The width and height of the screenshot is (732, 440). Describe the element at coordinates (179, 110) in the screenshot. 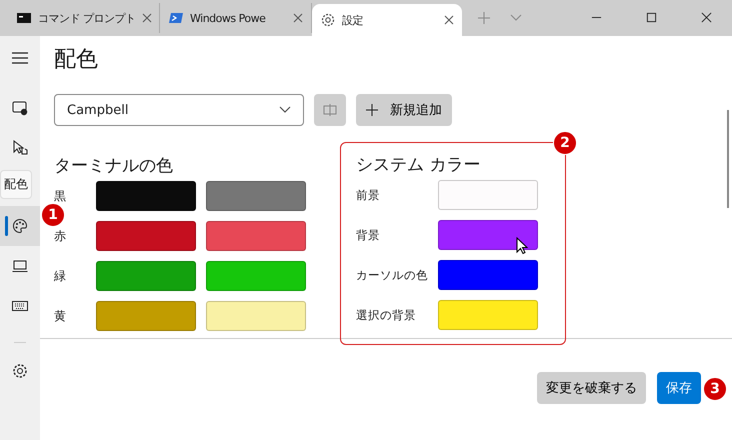

I see `scheme-dropdown: Campbell` at that location.